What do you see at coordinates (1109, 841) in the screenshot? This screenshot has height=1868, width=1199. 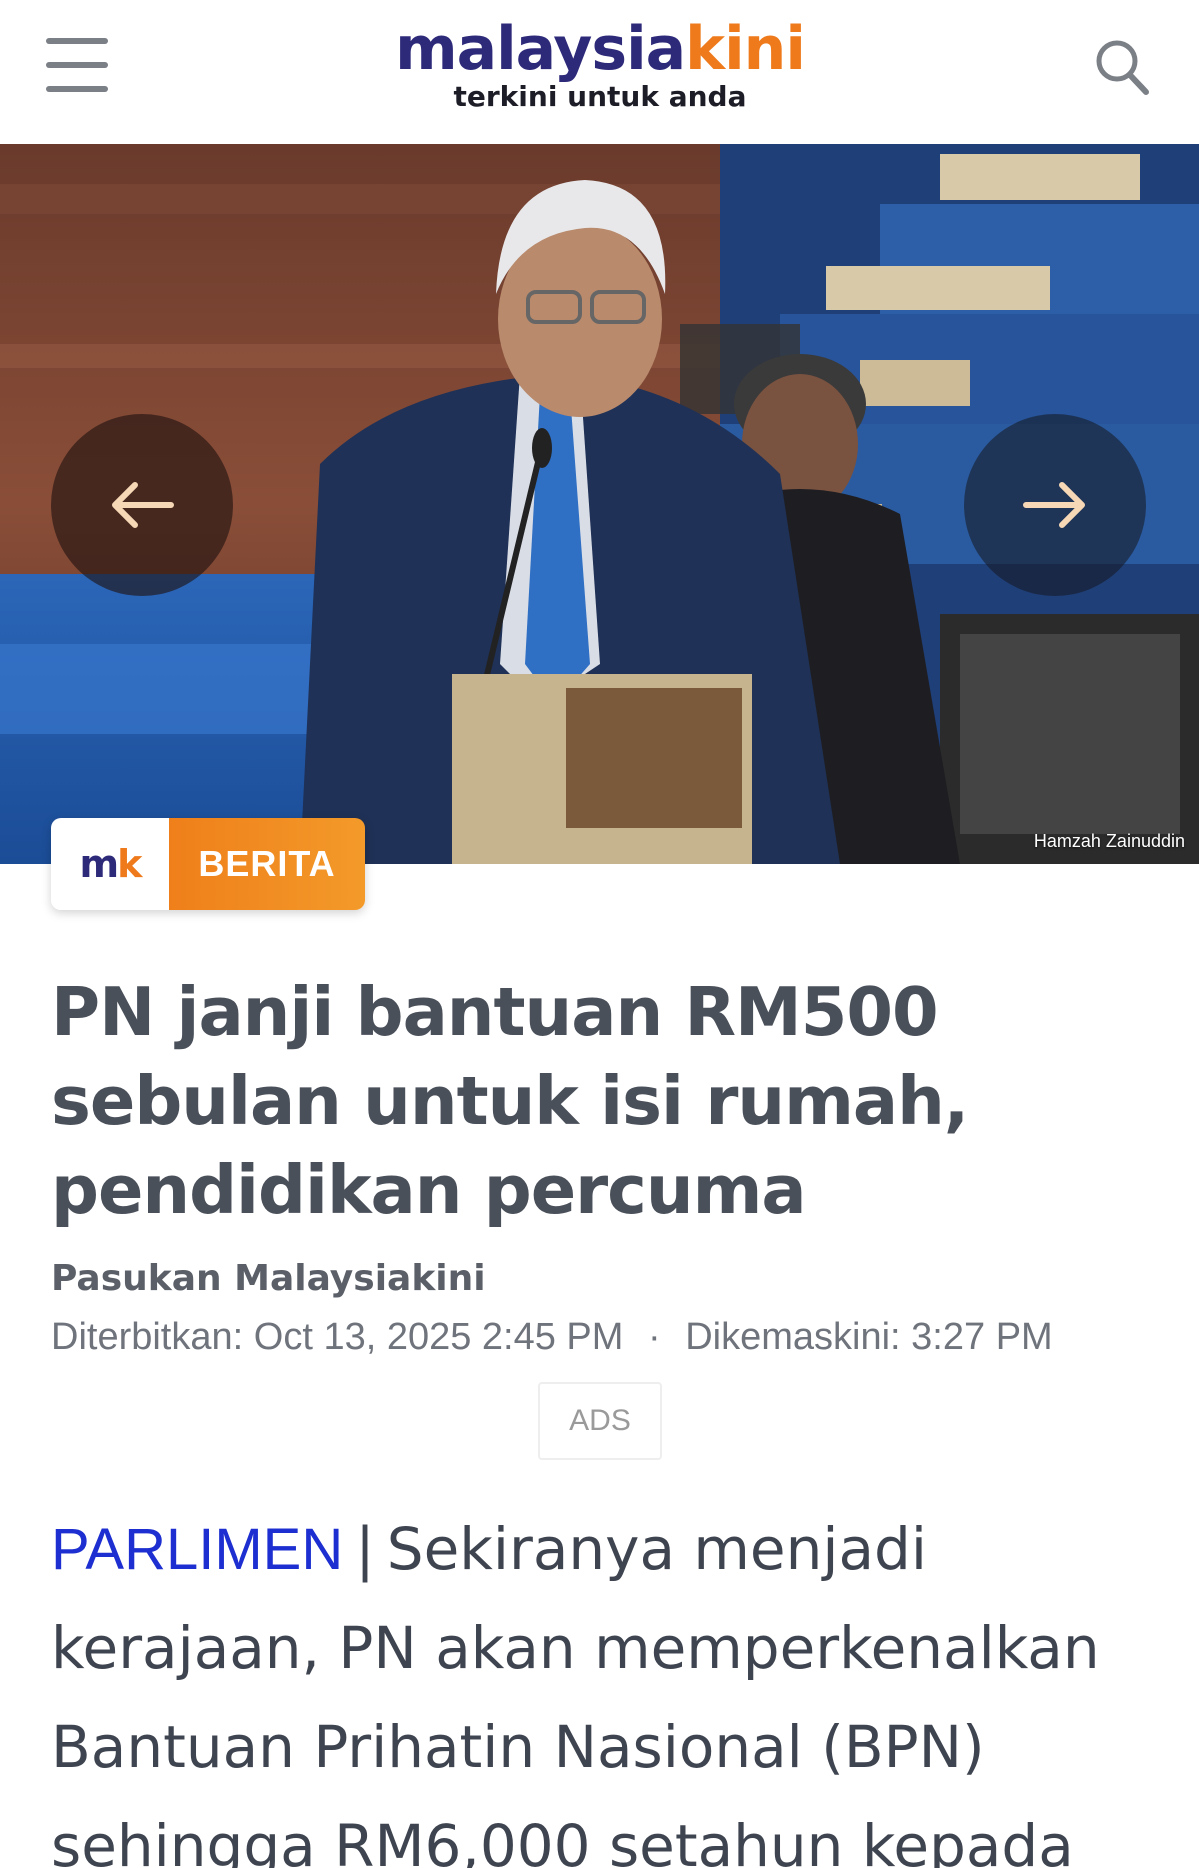 I see `photo-credit: Hamzah Zainuddin` at bounding box center [1109, 841].